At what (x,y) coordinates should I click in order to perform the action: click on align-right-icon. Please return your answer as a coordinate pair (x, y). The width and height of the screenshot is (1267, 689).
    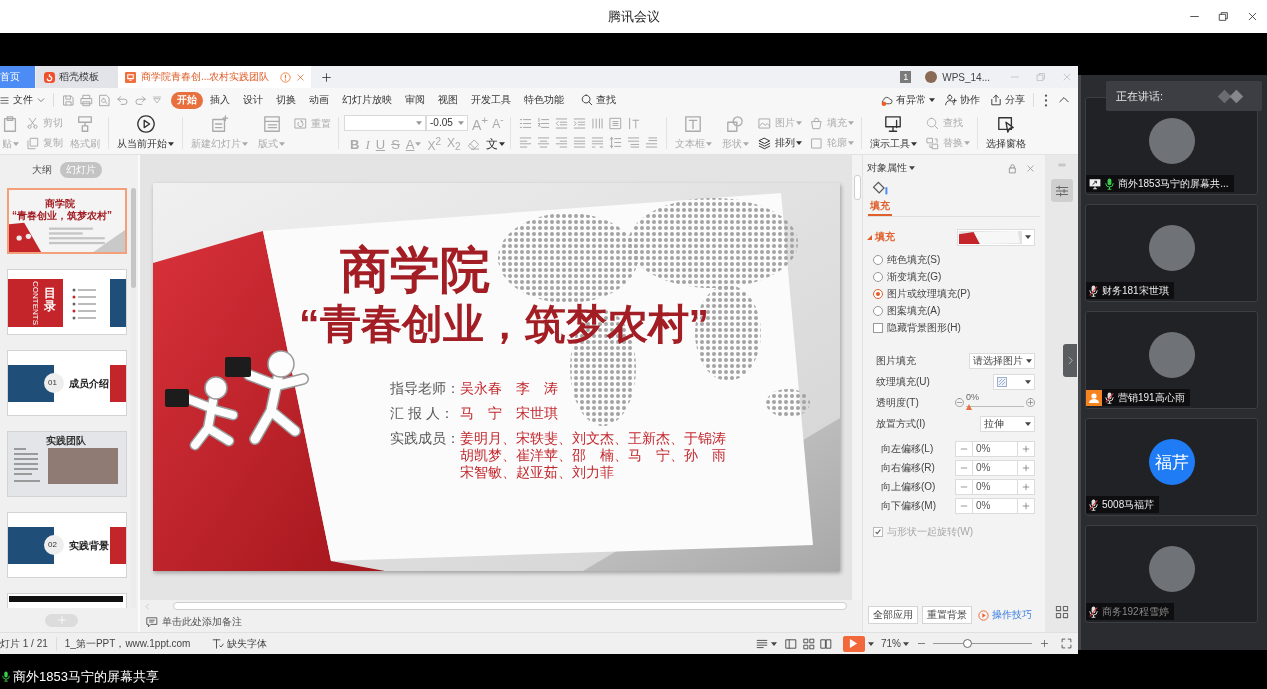
    Looking at the image, I should click on (561, 142).